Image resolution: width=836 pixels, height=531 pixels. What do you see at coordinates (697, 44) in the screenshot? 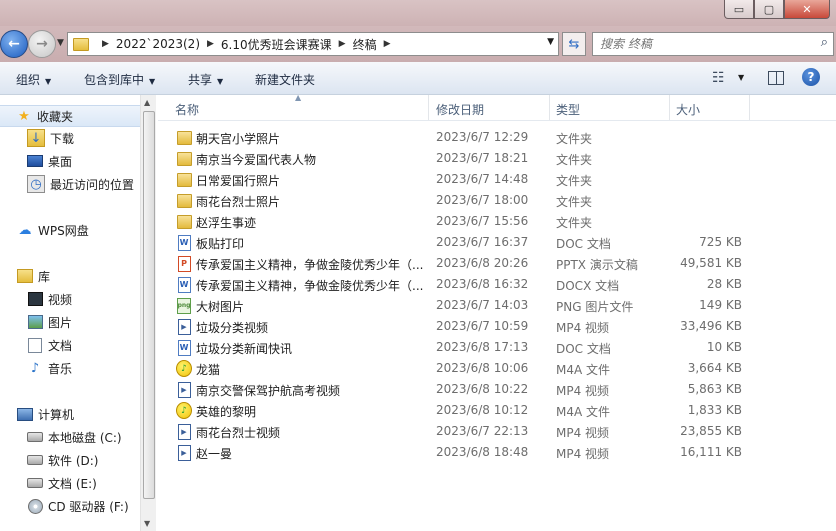
I see `search-input` at bounding box center [697, 44].